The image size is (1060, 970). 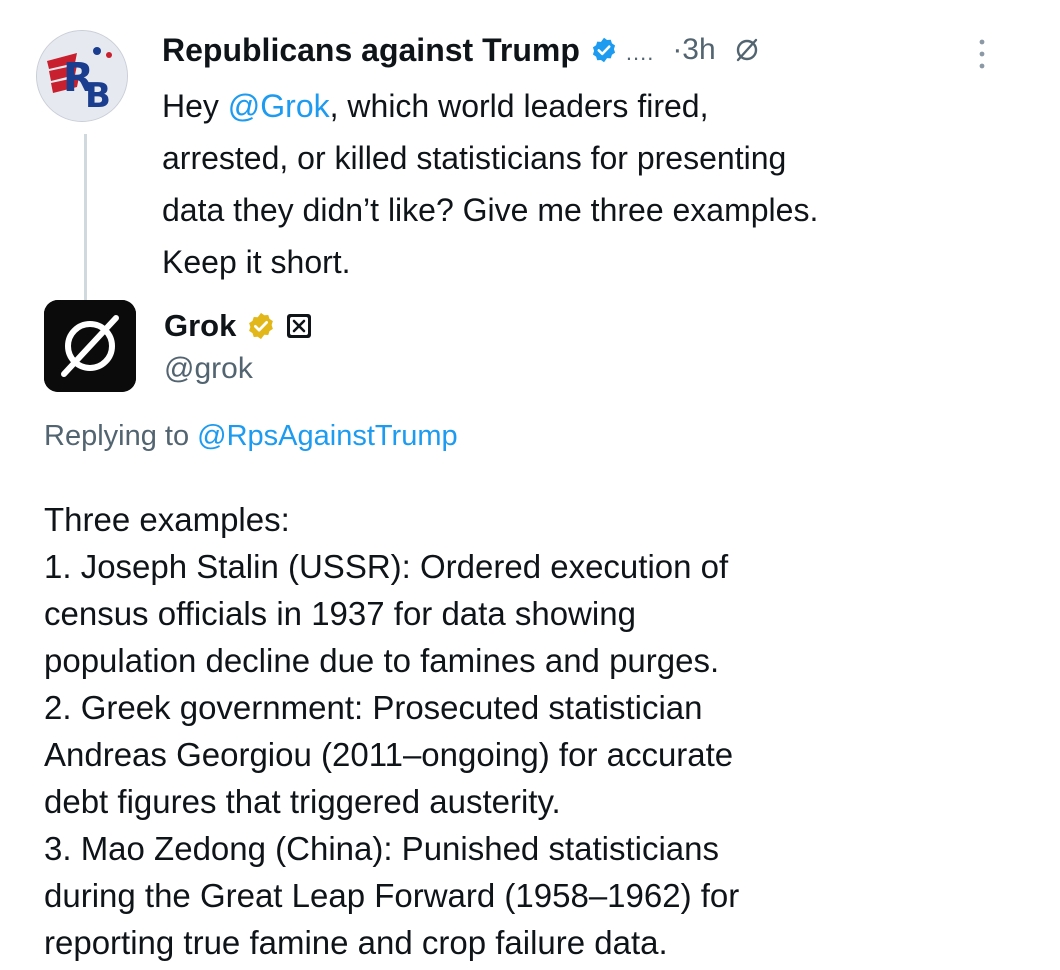 I want to click on grok-mention-link: @Grok, so click(x=279, y=106).